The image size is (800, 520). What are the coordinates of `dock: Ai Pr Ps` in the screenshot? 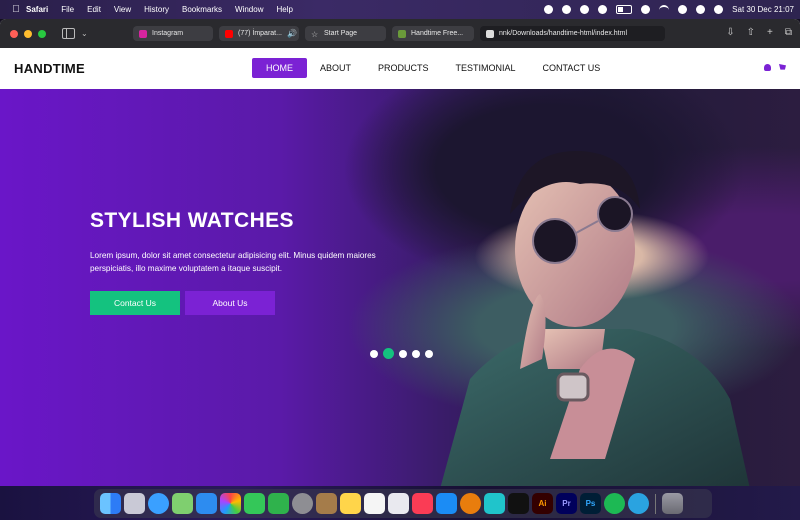 It's located at (403, 503).